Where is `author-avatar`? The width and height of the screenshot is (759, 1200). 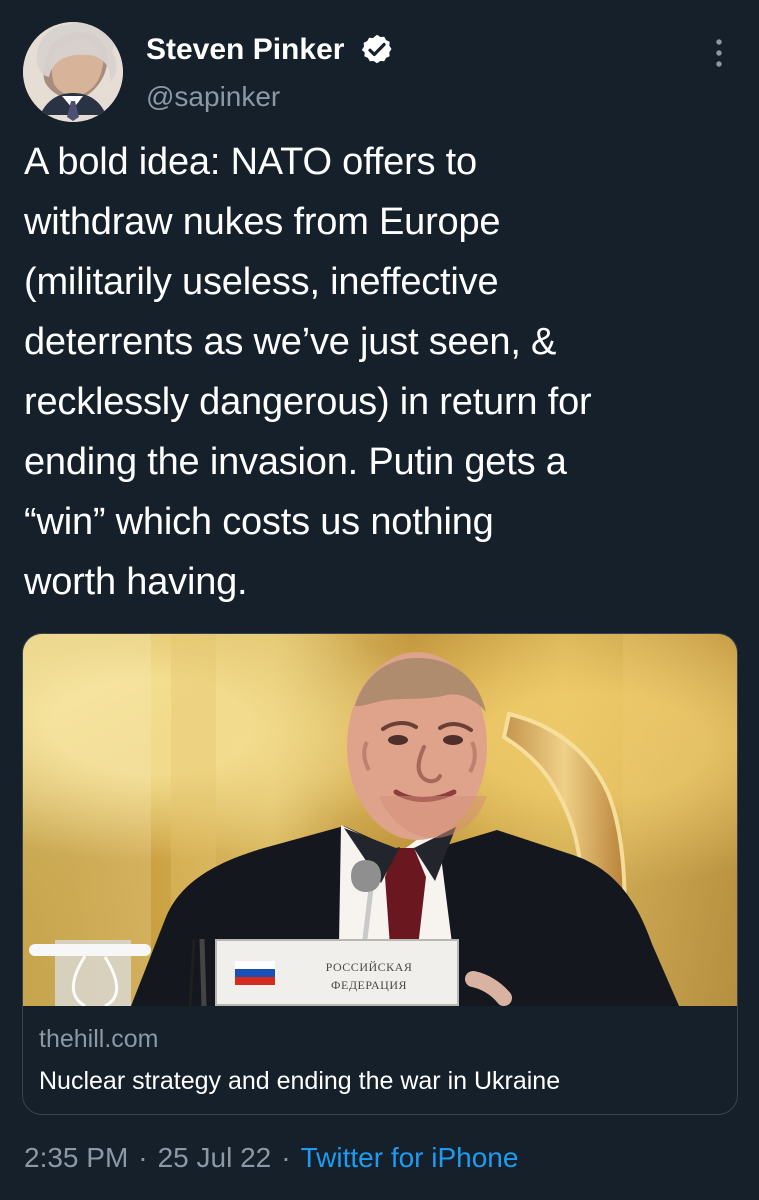
author-avatar is located at coordinates (73, 72).